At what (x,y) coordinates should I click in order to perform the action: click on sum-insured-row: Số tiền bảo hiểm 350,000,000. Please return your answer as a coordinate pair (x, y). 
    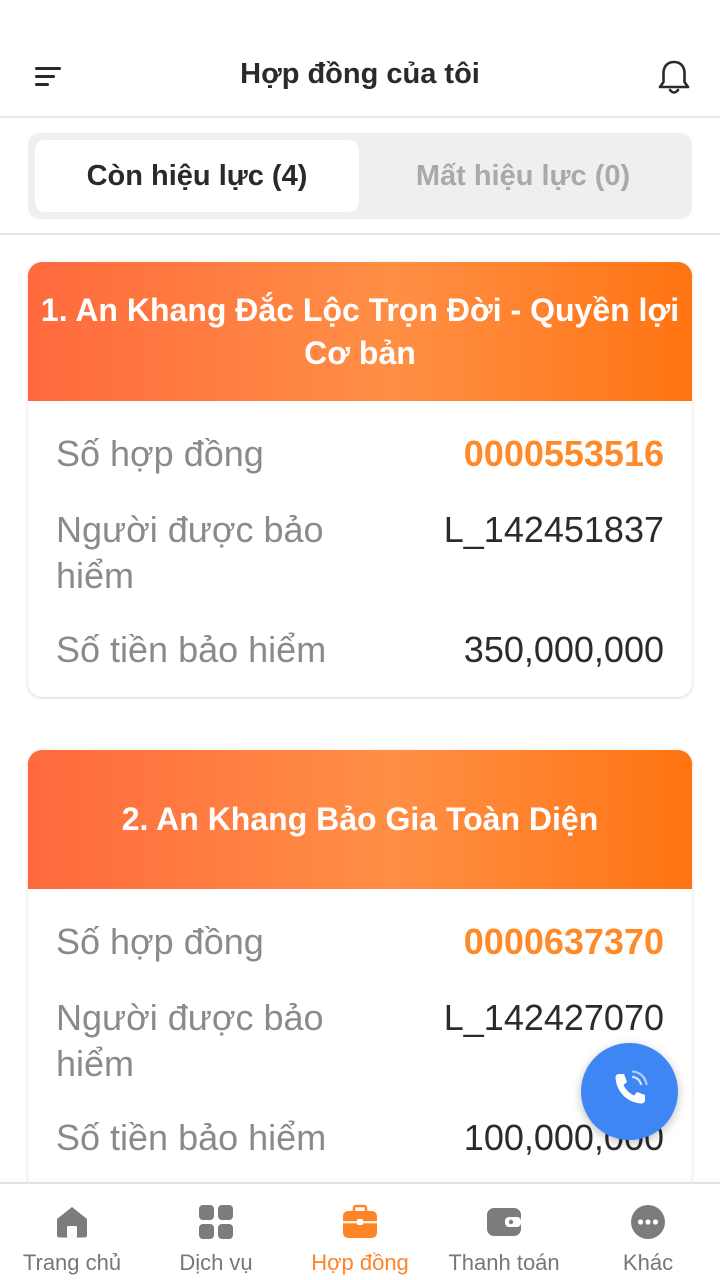
    Looking at the image, I should click on (360, 662).